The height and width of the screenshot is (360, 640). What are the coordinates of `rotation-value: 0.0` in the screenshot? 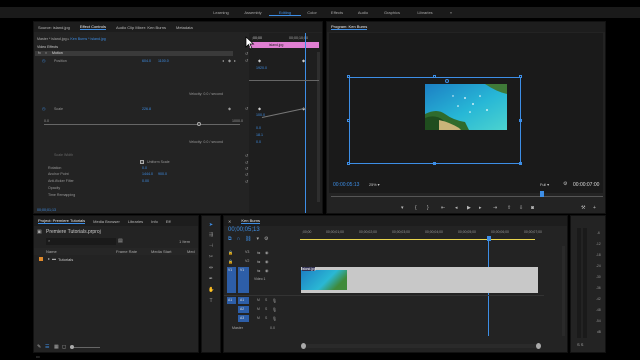 It's located at (144, 168).